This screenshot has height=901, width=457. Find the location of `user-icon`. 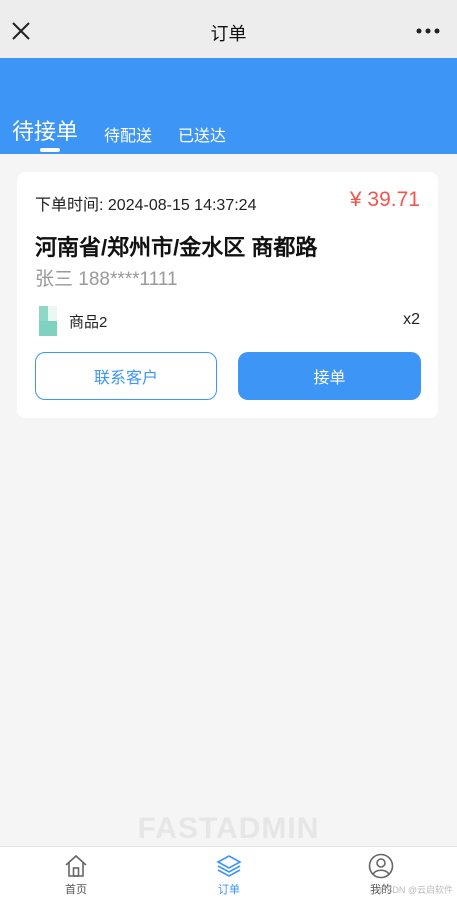

user-icon is located at coordinates (381, 866).